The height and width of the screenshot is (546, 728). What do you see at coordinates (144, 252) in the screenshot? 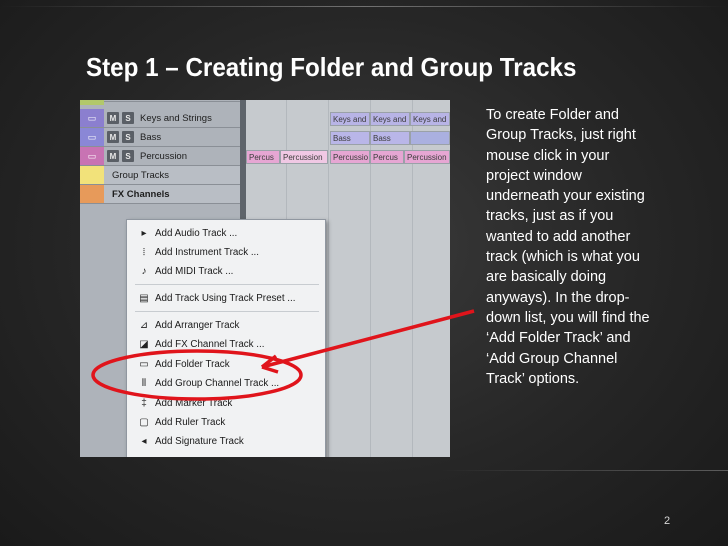
I see `instrument-track-icon: ⦙` at bounding box center [144, 252].